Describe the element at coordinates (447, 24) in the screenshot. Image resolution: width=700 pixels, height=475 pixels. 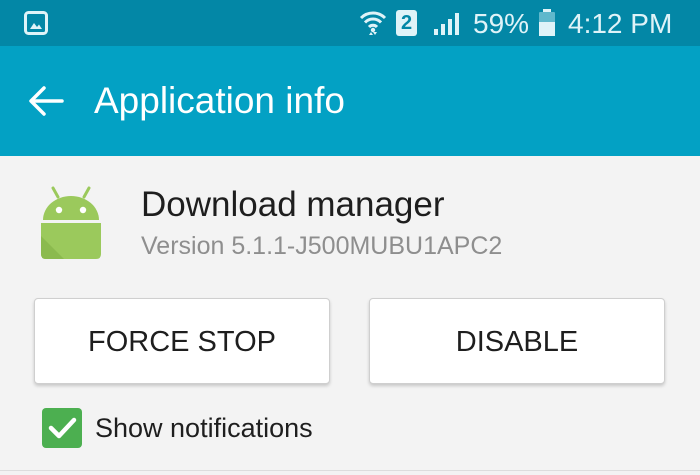
I see `signal-icon` at that location.